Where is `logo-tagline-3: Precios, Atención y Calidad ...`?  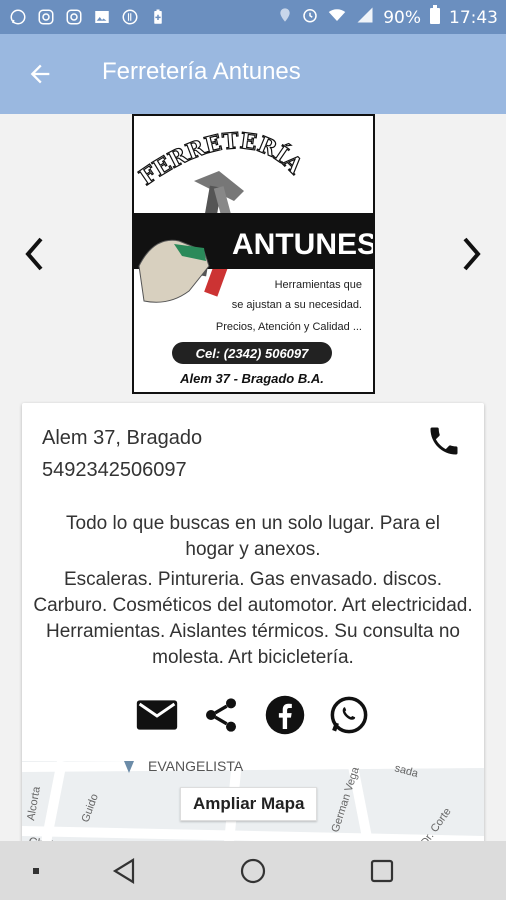 logo-tagline-3: Precios, Atención y Calidad ... is located at coordinates (289, 327).